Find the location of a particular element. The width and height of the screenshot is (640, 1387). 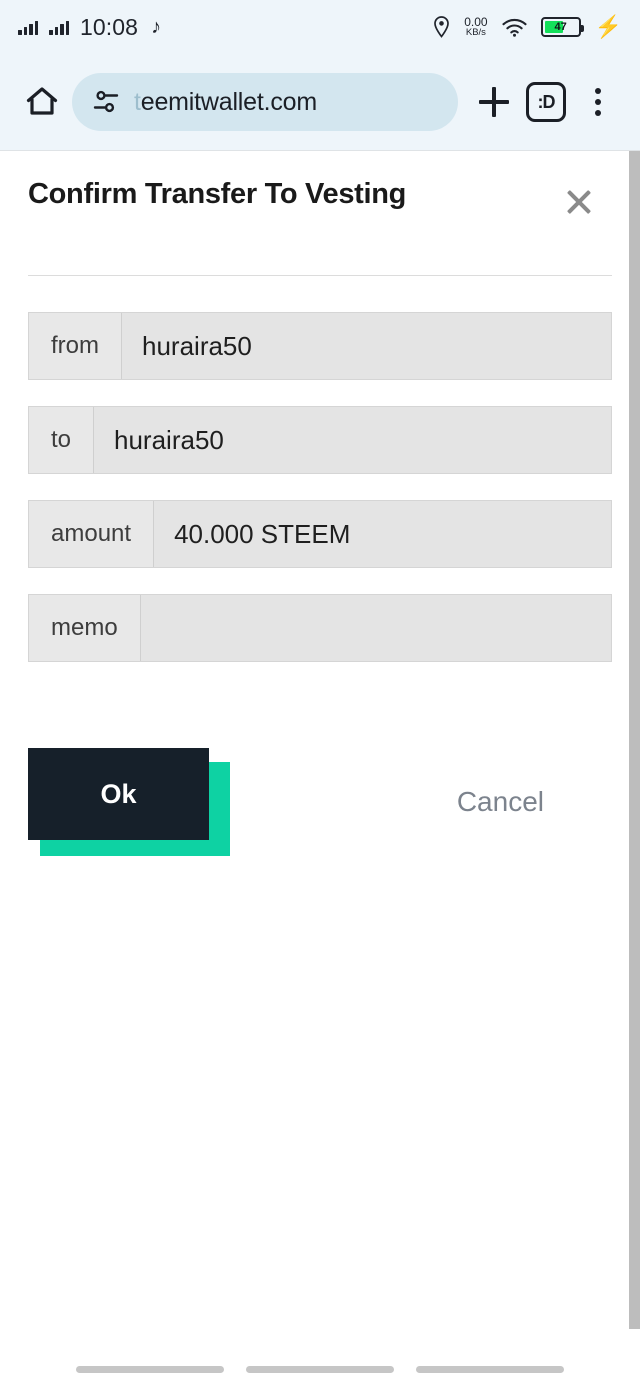

location-pin-icon is located at coordinates (442, 27).